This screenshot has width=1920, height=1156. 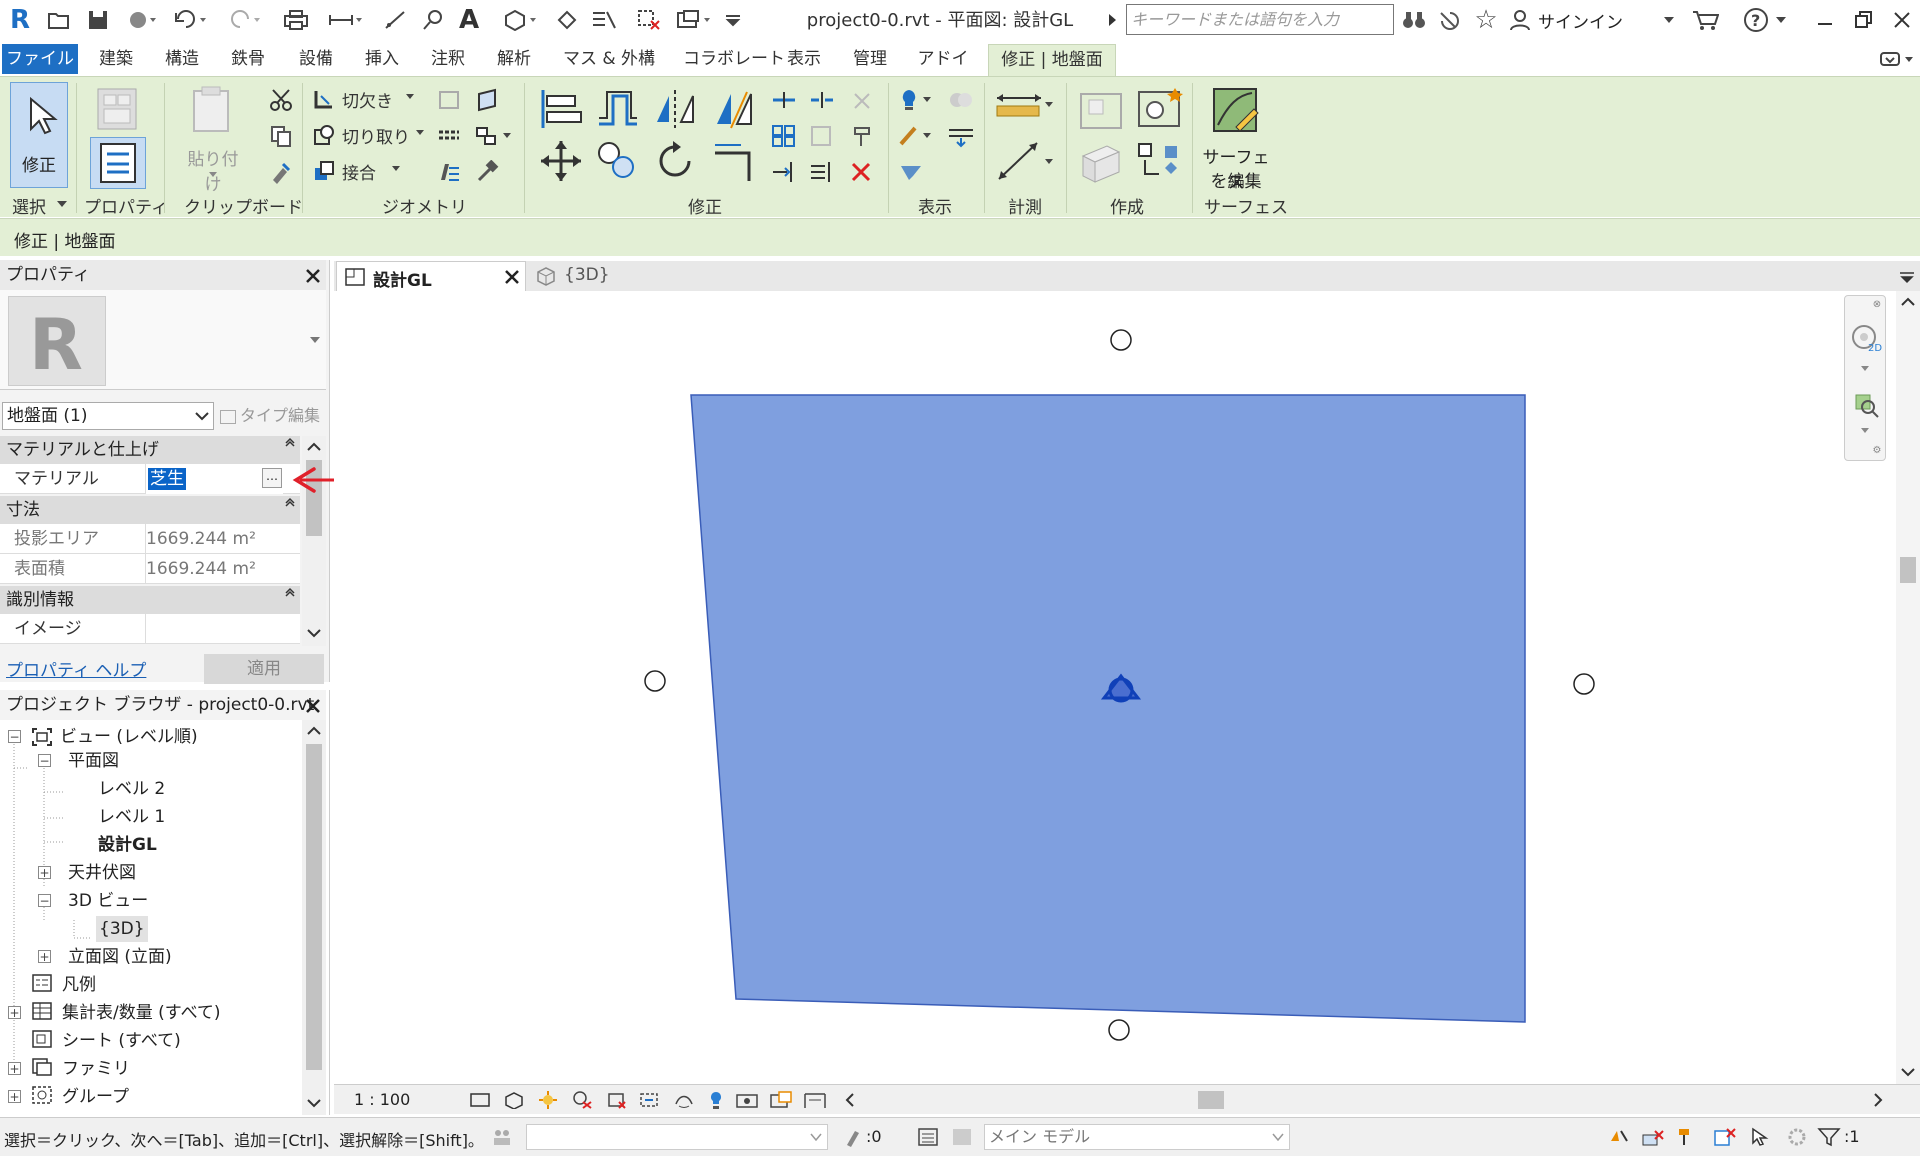 What do you see at coordinates (1414, 20) in the screenshot?
I see `binoculars-icon` at bounding box center [1414, 20].